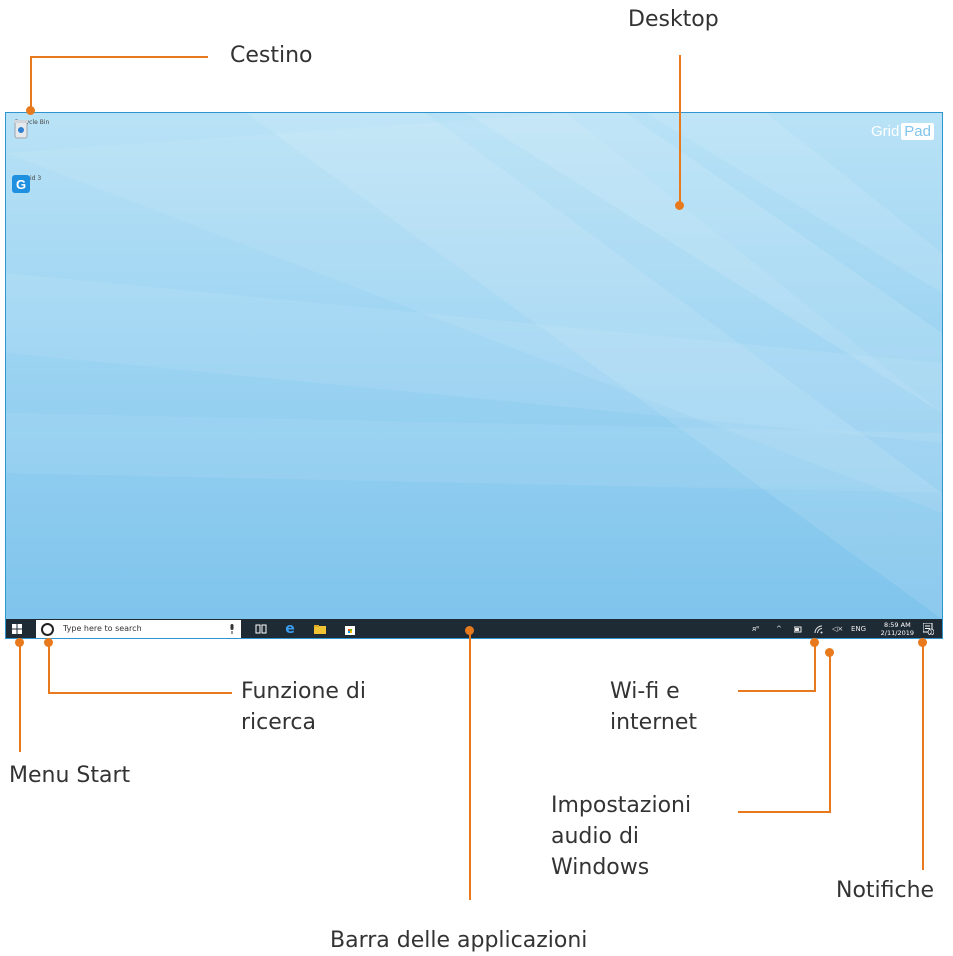 Image resolution: width=953 pixels, height=956 pixels. I want to click on wifi-icon, so click(818, 629).